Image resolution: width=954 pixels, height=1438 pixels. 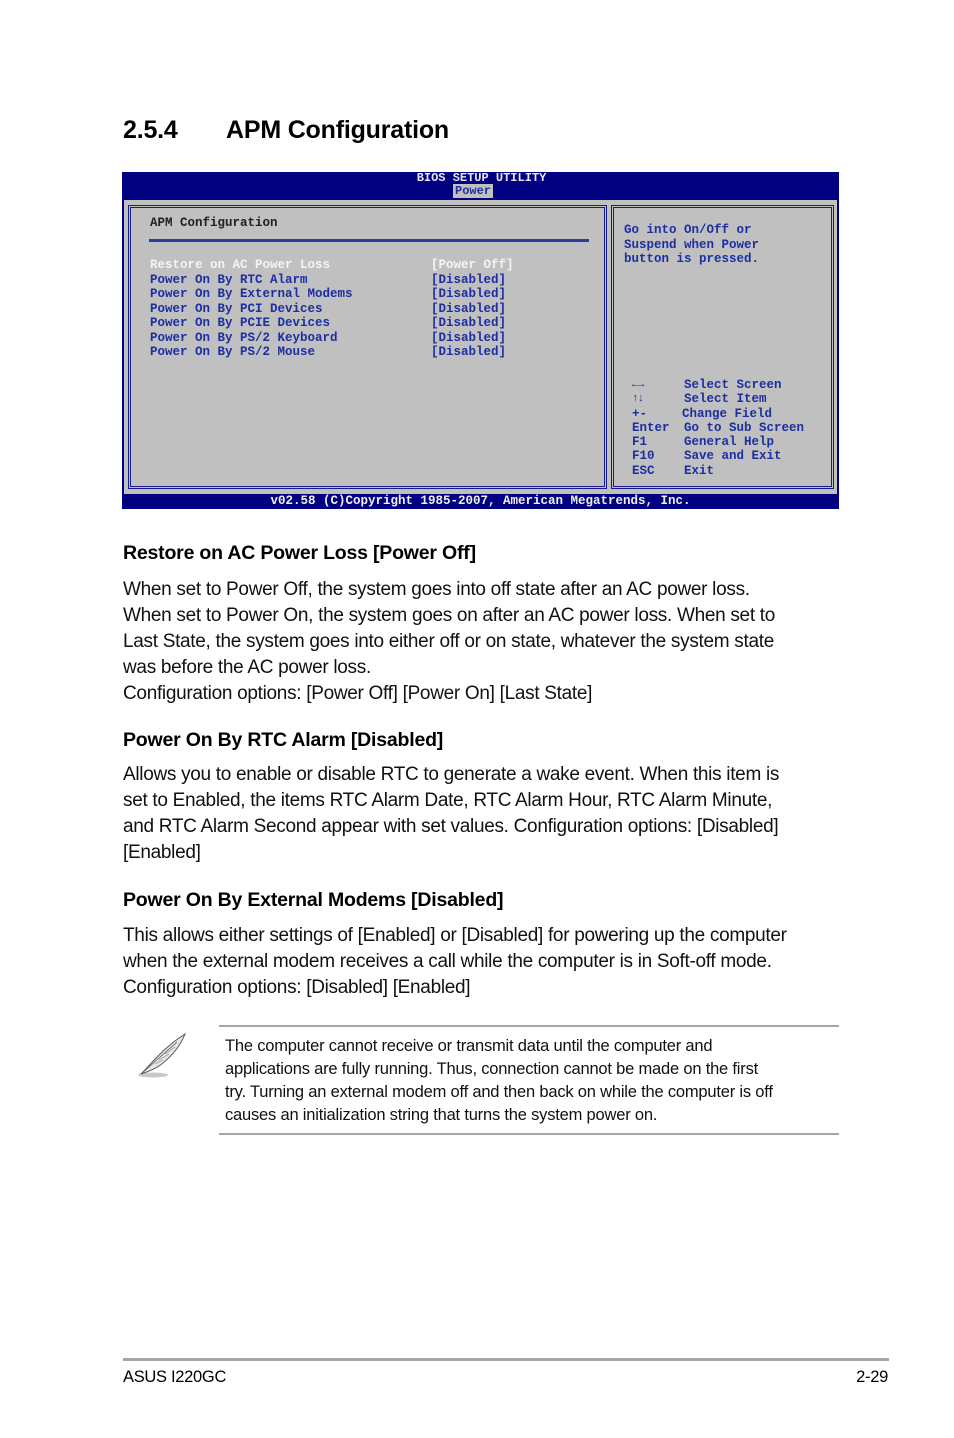 I want to click on setting-label: Power On By PS/2 Mouse, so click(x=233, y=352).